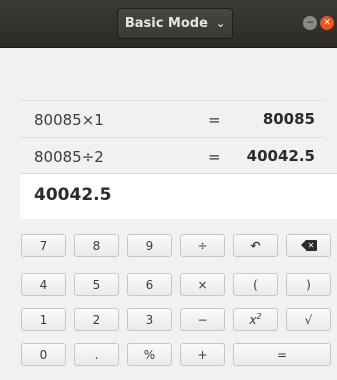  I want to click on calculation-input: 40042.5, so click(178, 197).